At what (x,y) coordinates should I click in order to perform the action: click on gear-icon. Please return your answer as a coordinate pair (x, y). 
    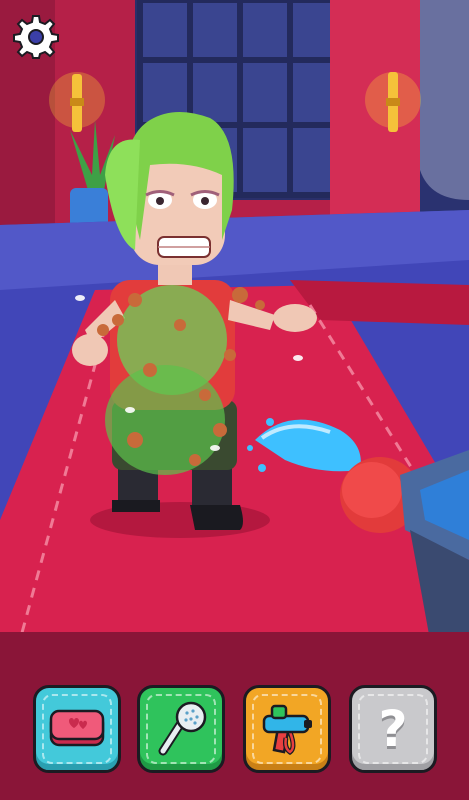
    Looking at the image, I should click on (36, 37).